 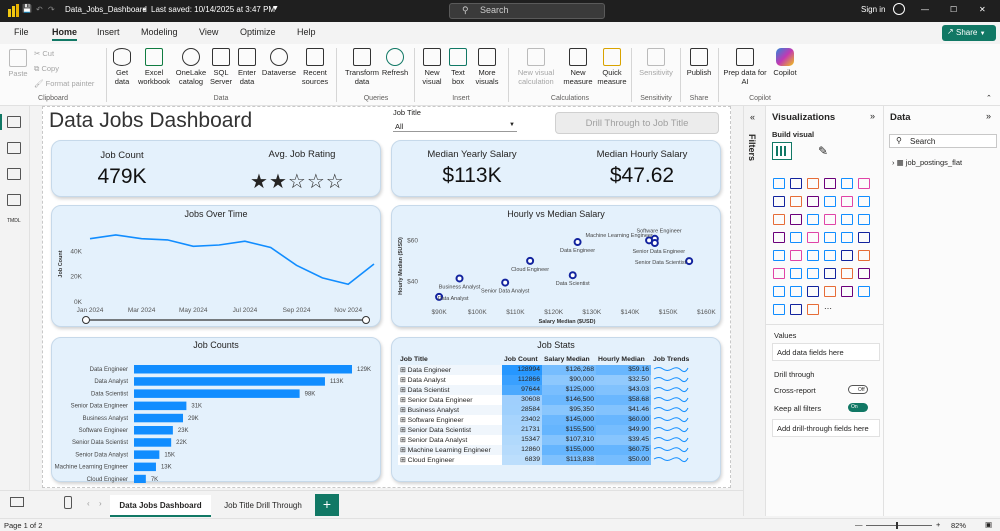 I want to click on new-visual-calculation-button: New visual calculation, so click(x=536, y=67).